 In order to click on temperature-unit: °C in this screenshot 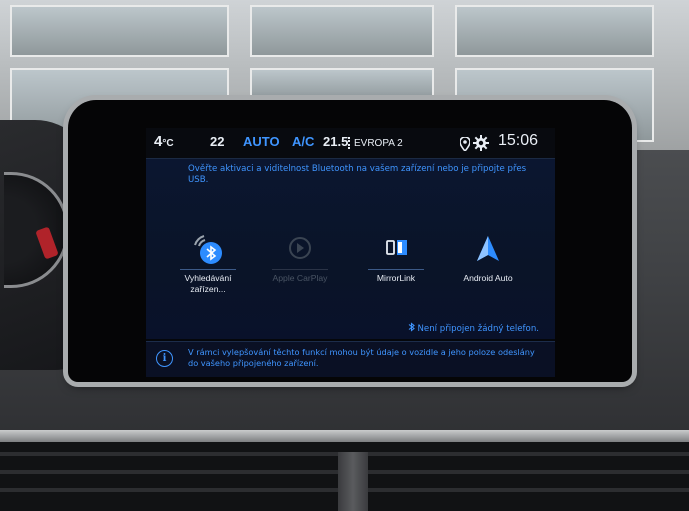, I will do `click(168, 143)`.